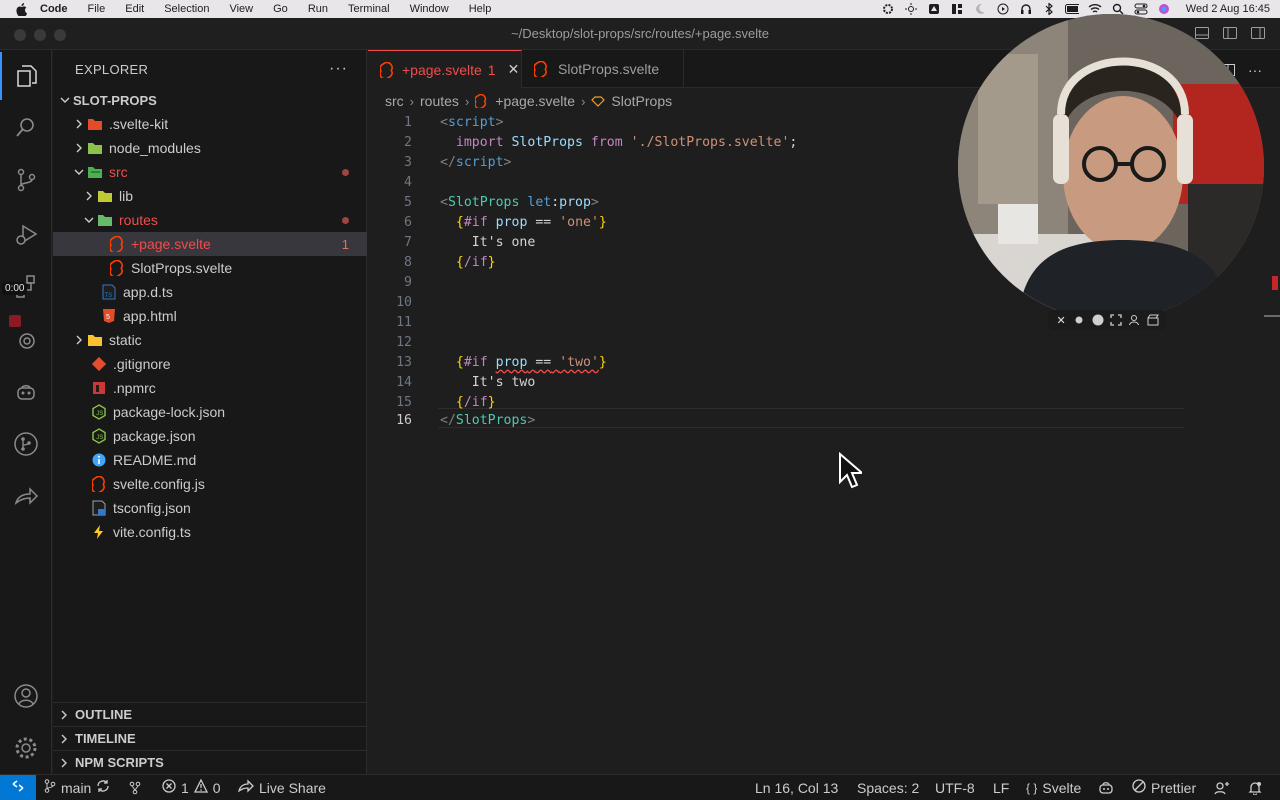 The height and width of the screenshot is (800, 1280). What do you see at coordinates (210, 436) in the screenshot?
I see `tree-item-package-json: JS package.json` at bounding box center [210, 436].